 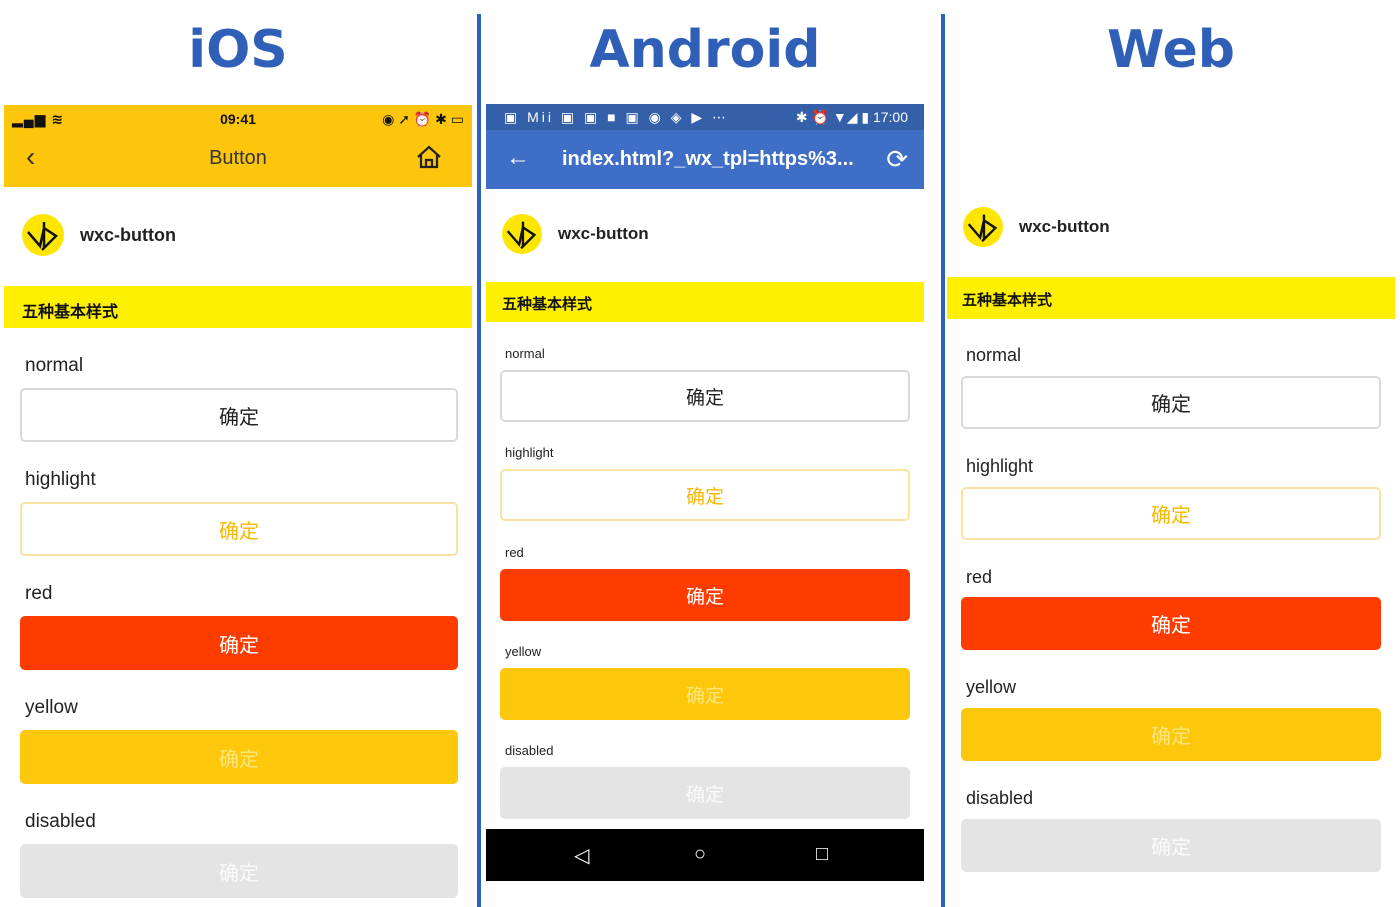 What do you see at coordinates (705, 50) in the screenshot?
I see `android-column-title: Android` at bounding box center [705, 50].